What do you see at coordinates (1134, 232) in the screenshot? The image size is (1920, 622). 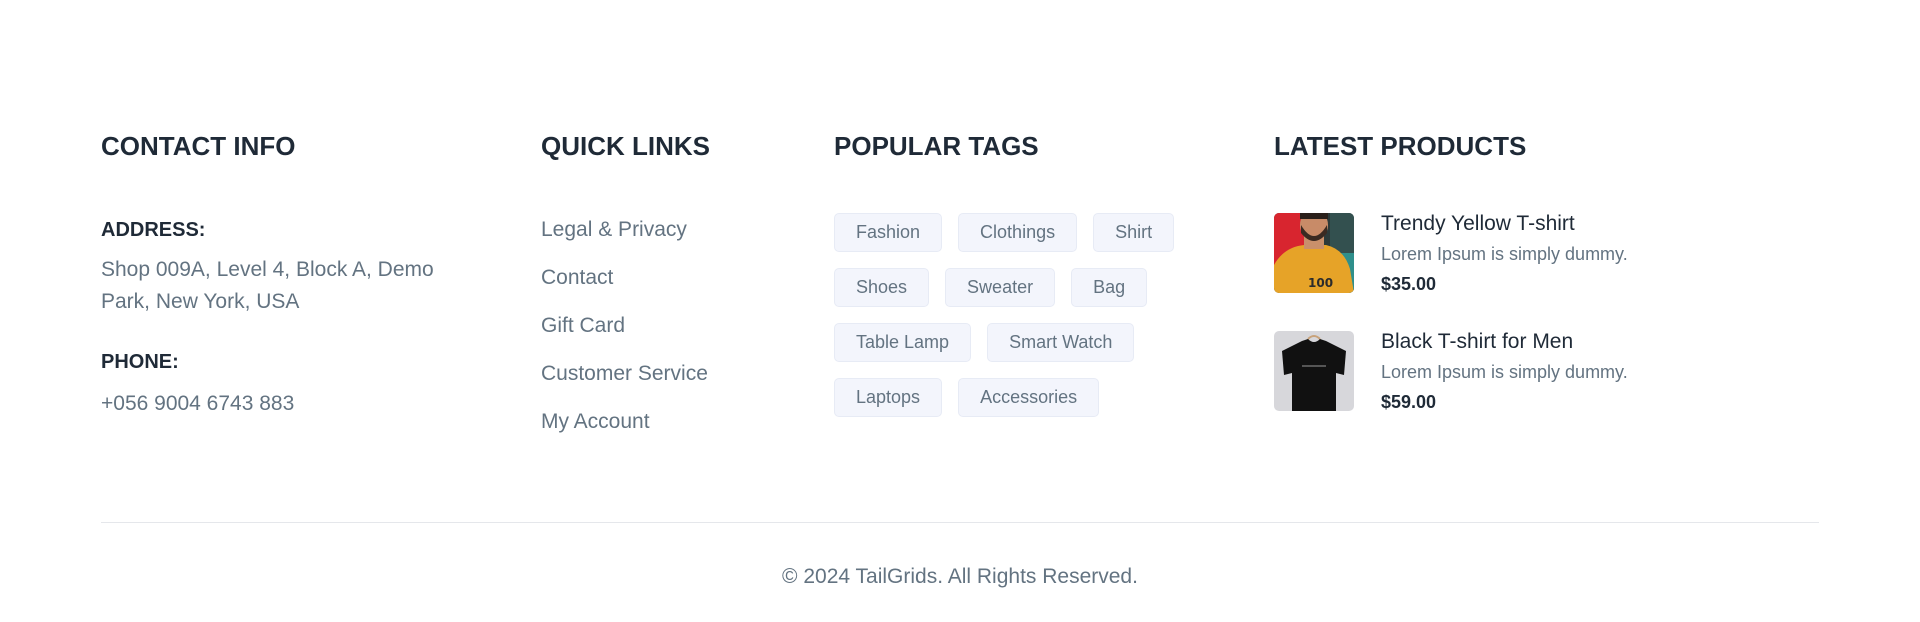 I see `tag-shirt: Shirt` at bounding box center [1134, 232].